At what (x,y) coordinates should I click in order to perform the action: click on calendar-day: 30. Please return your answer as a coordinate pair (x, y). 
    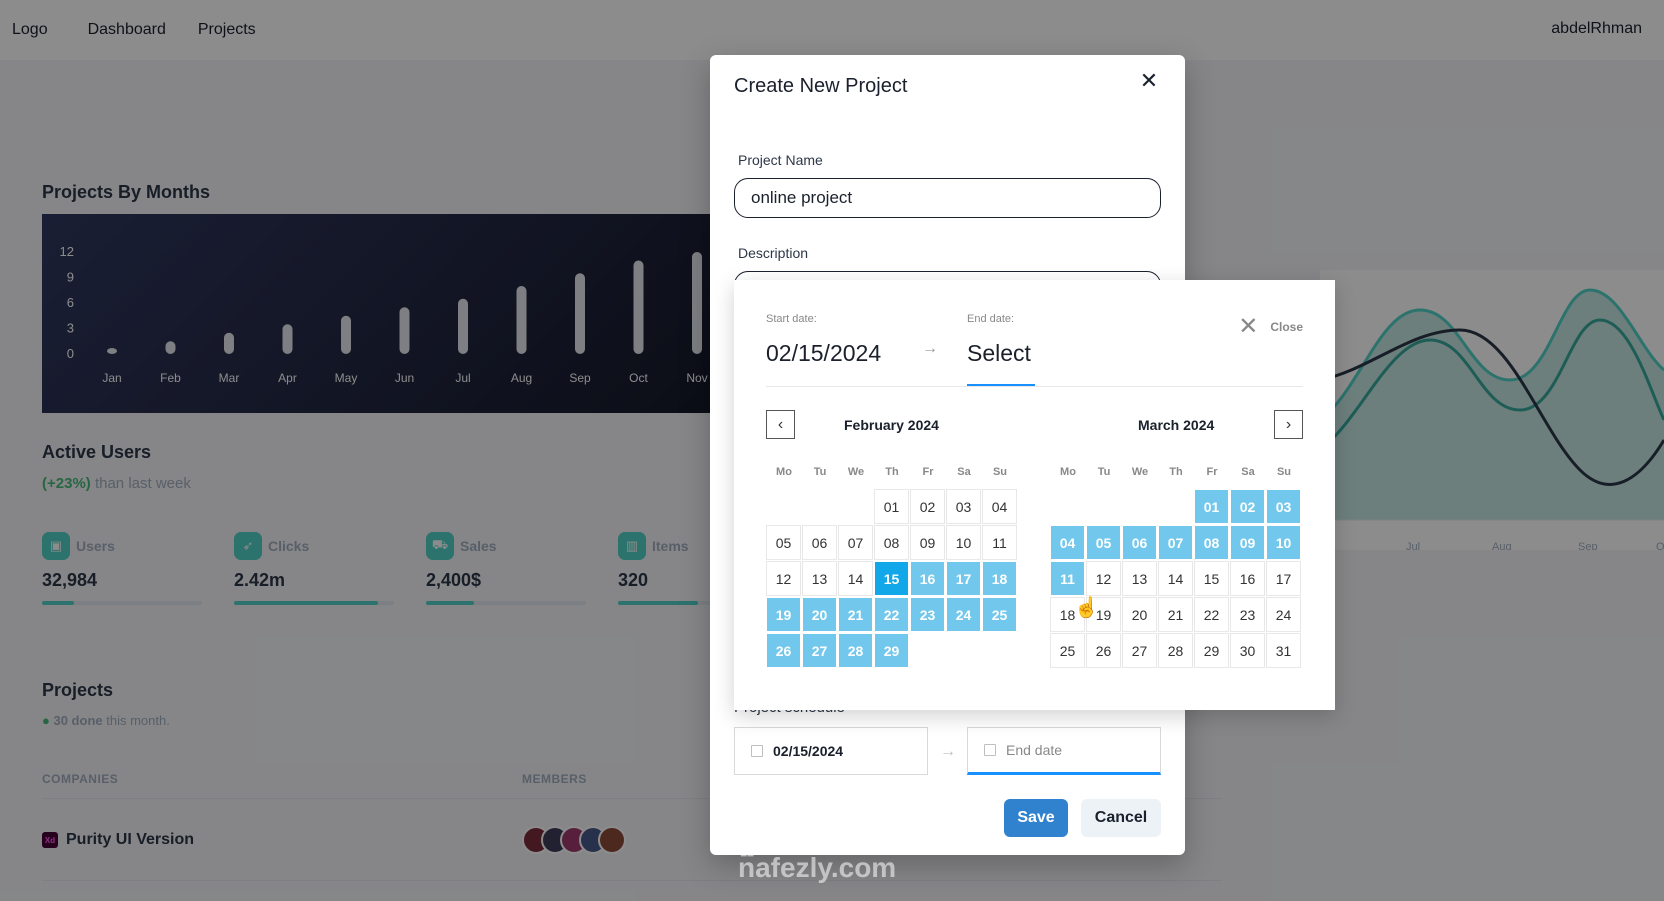
    Looking at the image, I should click on (1247, 650).